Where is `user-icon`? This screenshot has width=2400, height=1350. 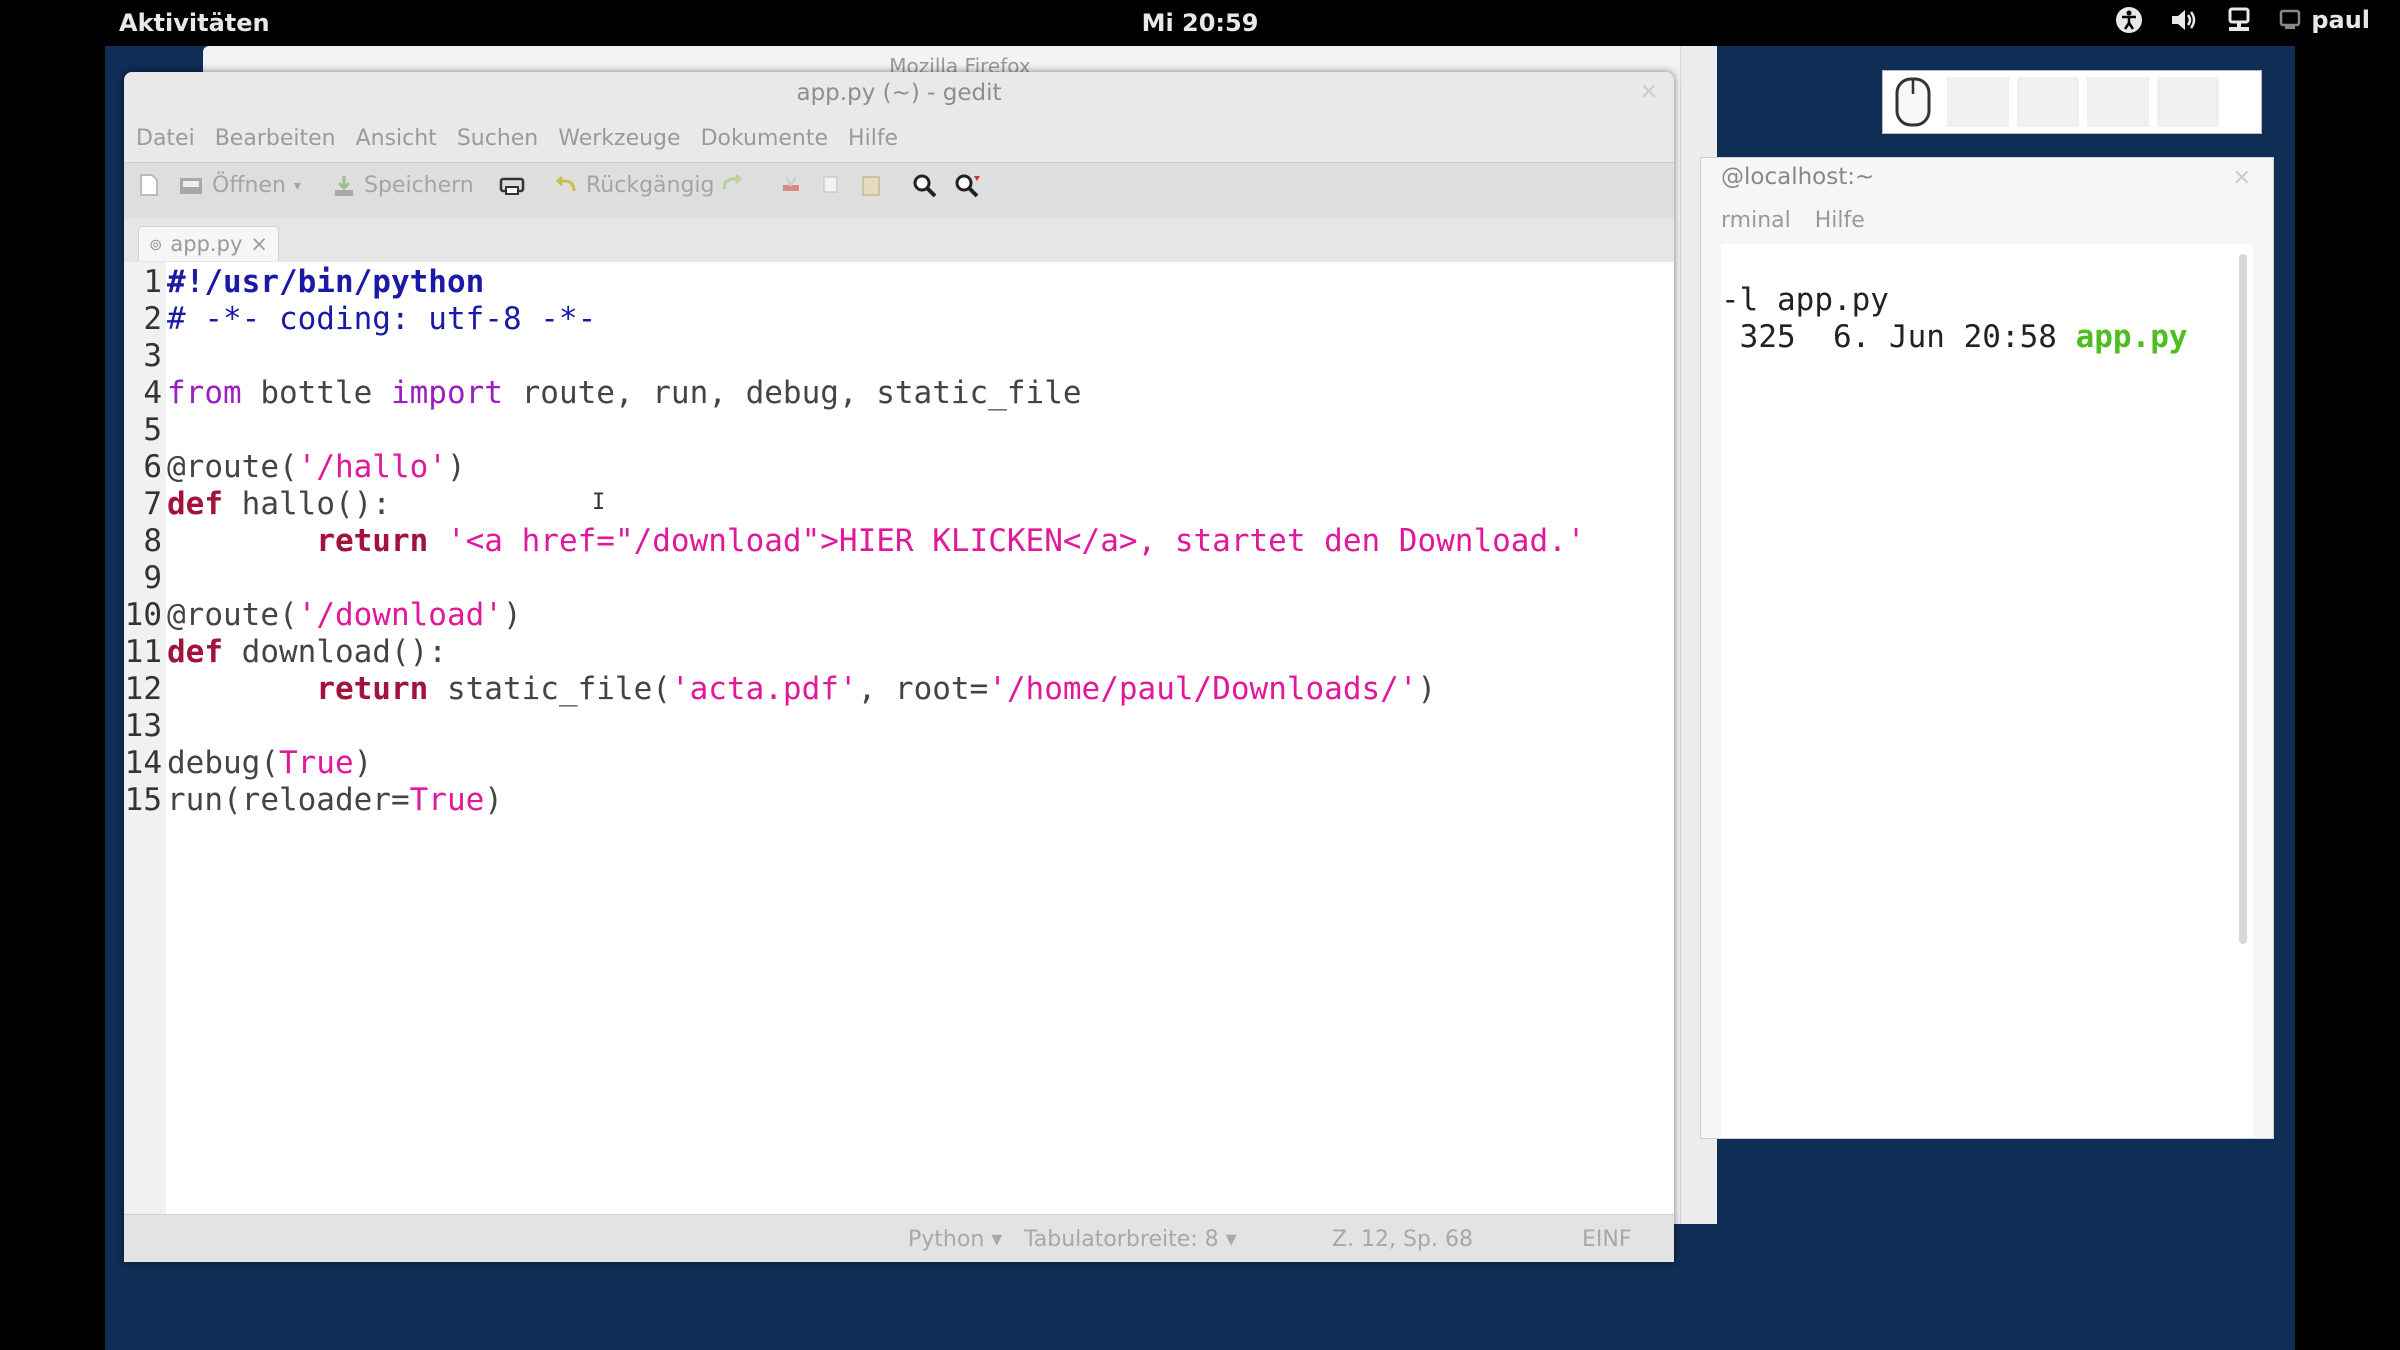 user-icon is located at coordinates (2290, 19).